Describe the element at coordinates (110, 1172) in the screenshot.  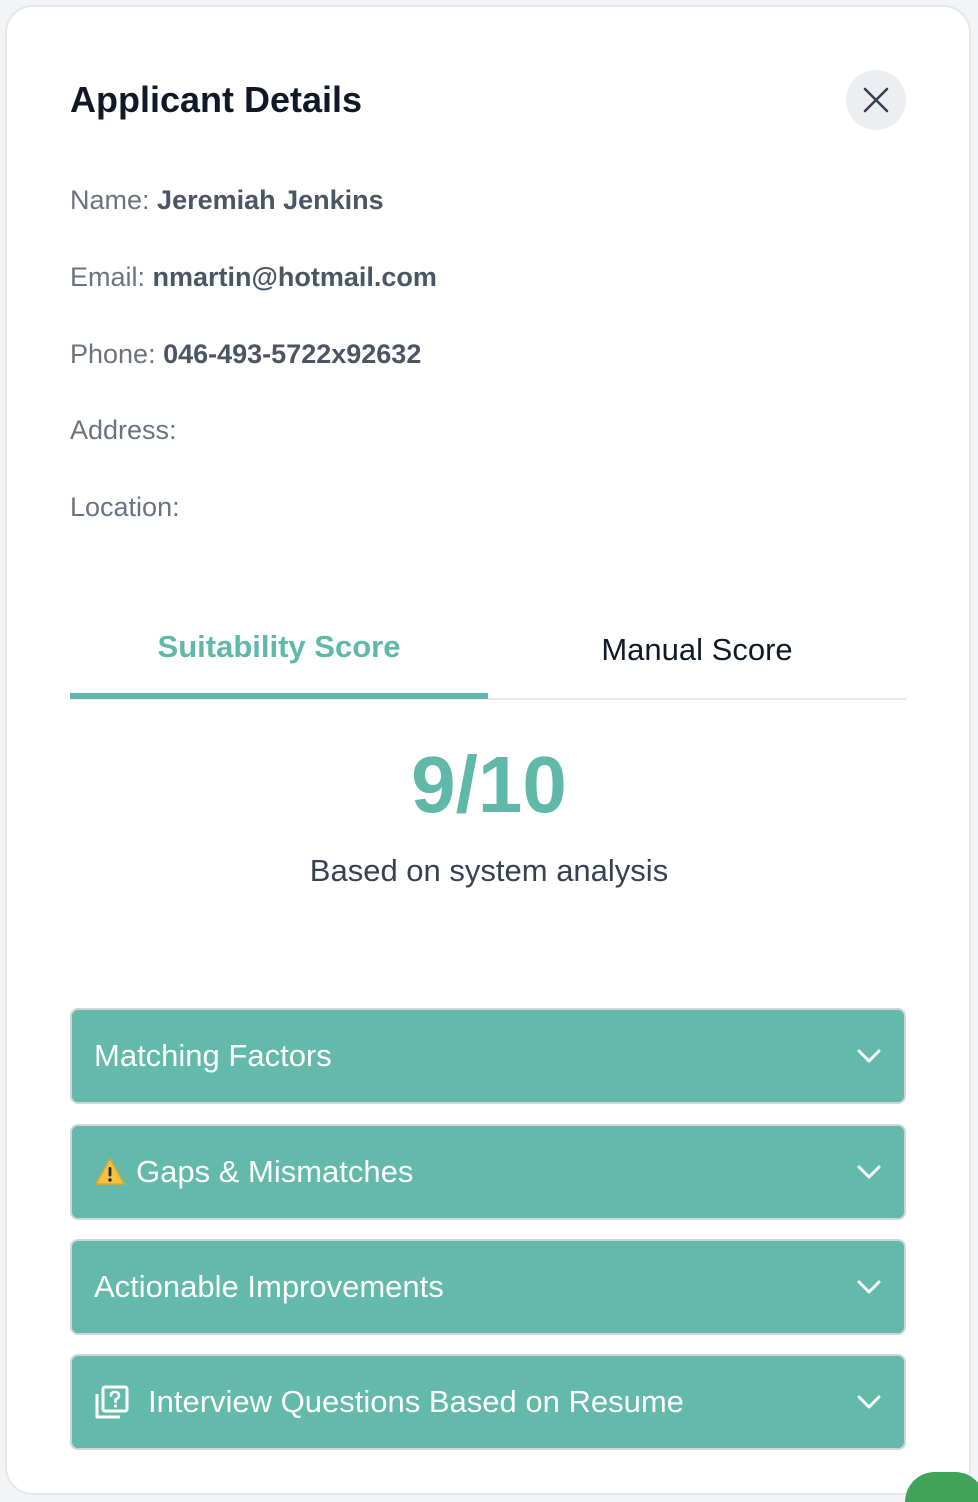
I see `warning-icon` at that location.